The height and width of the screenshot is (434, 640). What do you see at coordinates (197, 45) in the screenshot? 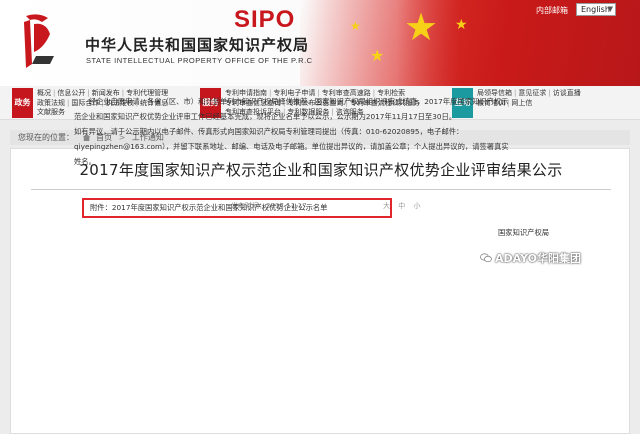
I see `site-title-cn: 中华人民共和国国家知识产权局` at bounding box center [197, 45].